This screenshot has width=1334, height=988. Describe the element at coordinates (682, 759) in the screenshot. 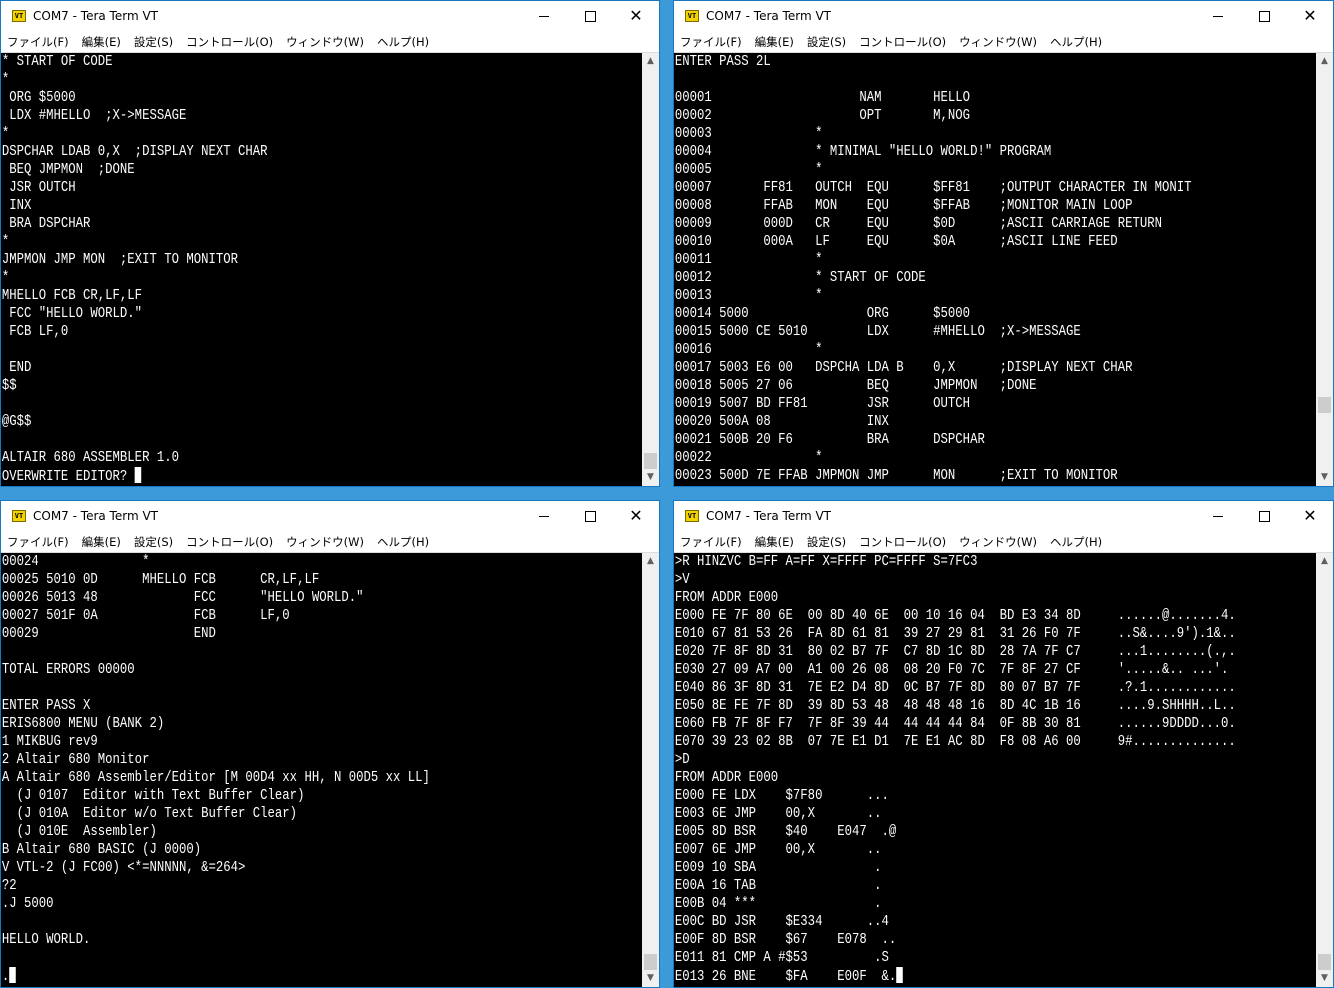

I see `terminal-line: >D` at that location.